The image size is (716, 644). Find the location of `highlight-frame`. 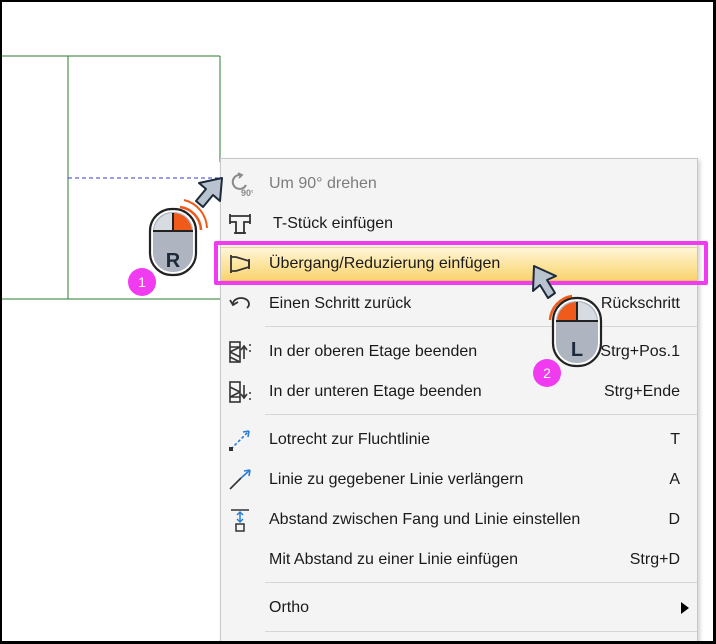

highlight-frame is located at coordinates (461, 263).